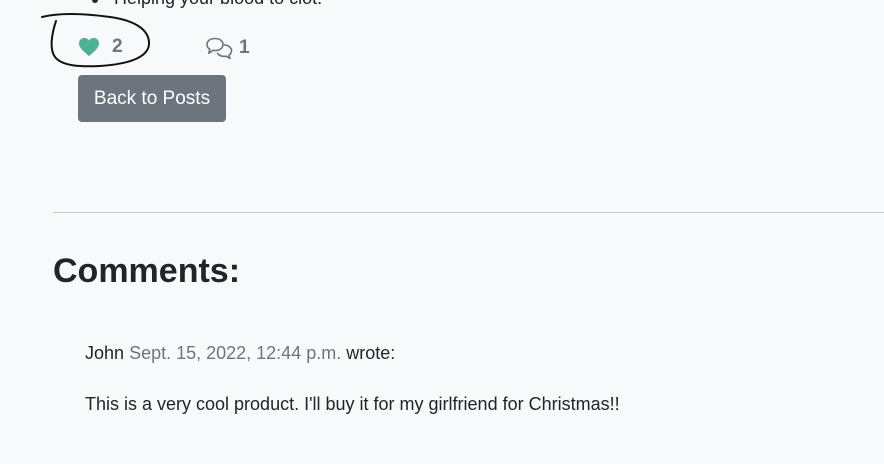 This screenshot has width=884, height=464. I want to click on list-item-text: Helping your blood to clot., so click(218, 4).